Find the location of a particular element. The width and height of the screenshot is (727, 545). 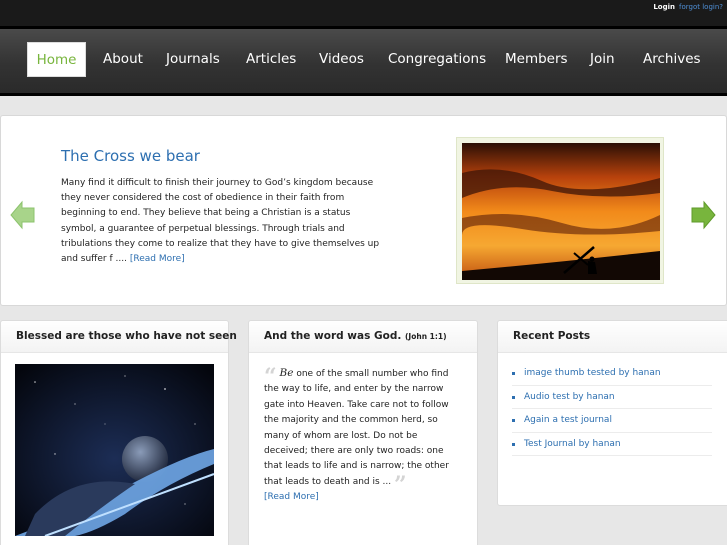

nav-members: Members is located at coordinates (536, 59).